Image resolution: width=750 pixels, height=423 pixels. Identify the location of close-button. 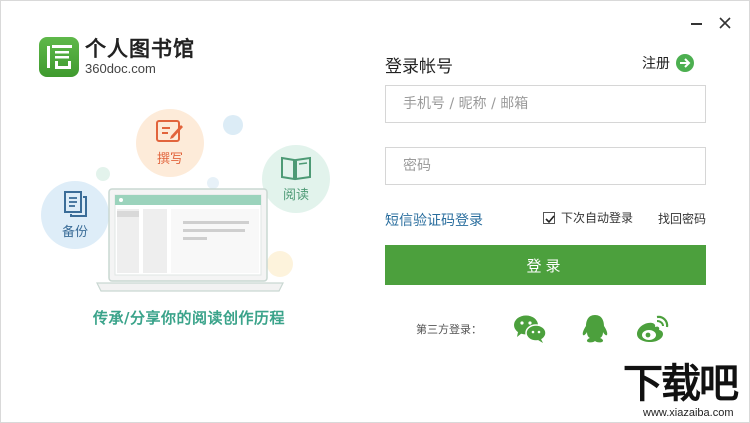
(725, 23).